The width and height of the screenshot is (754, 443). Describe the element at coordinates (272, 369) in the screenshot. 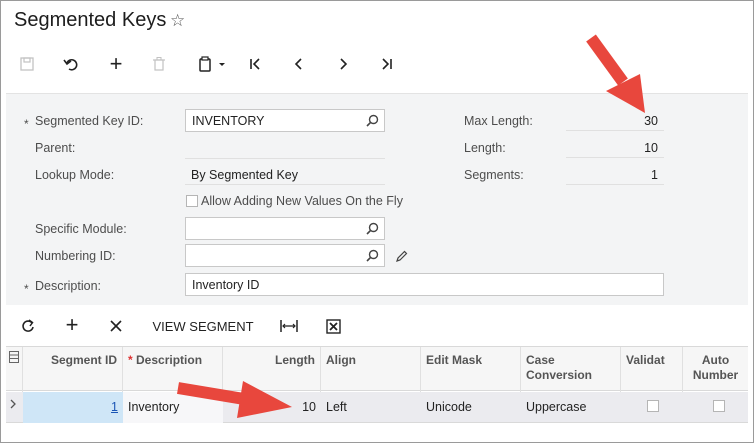

I see `col-length: Length` at that location.